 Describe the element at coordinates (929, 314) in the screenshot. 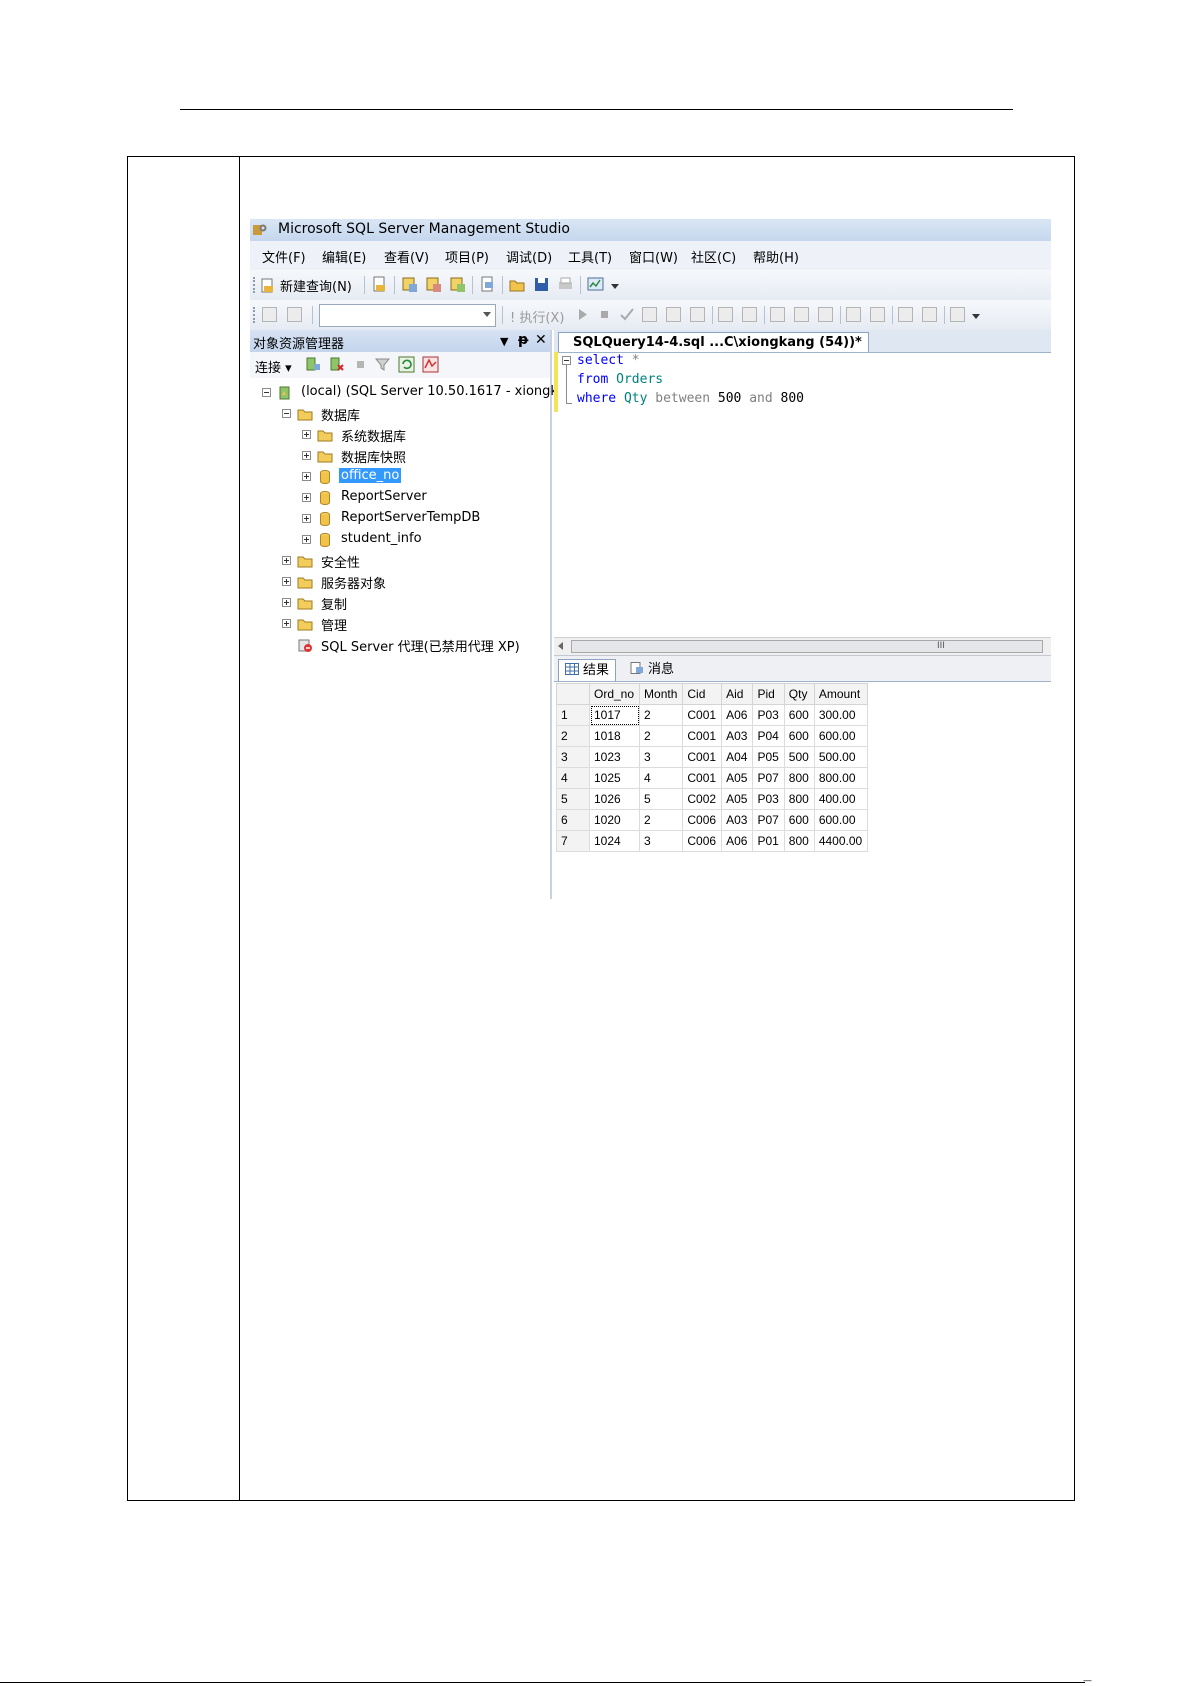

I see `increase-indent-icon` at that location.